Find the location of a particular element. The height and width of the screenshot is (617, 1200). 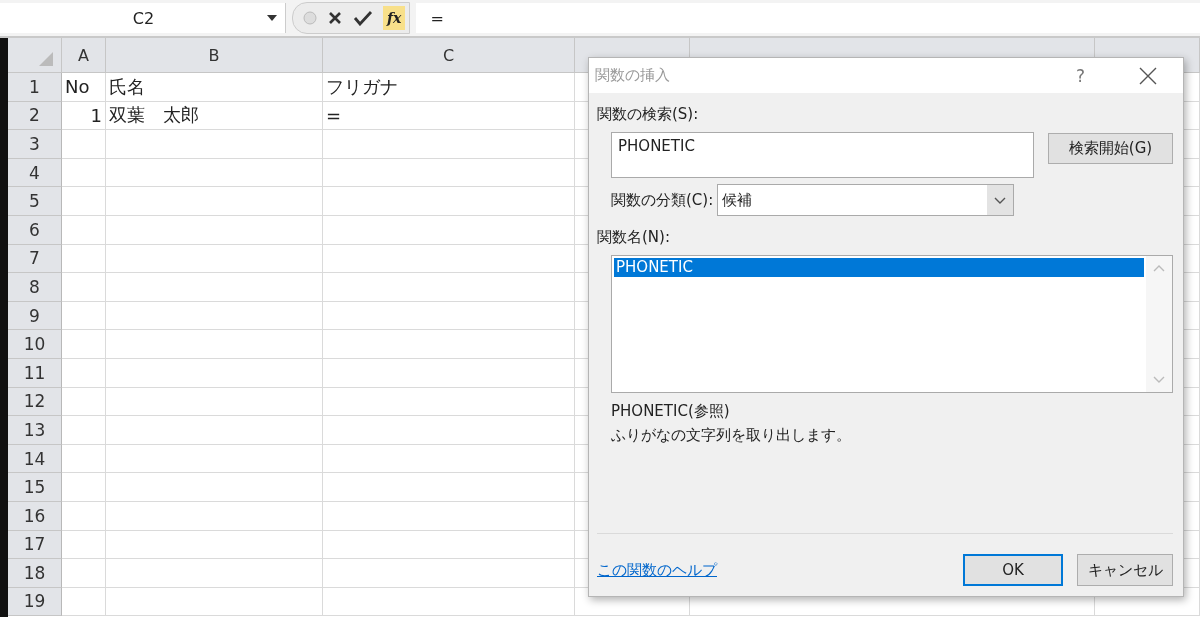

row-header: 6 is located at coordinates (35, 230).